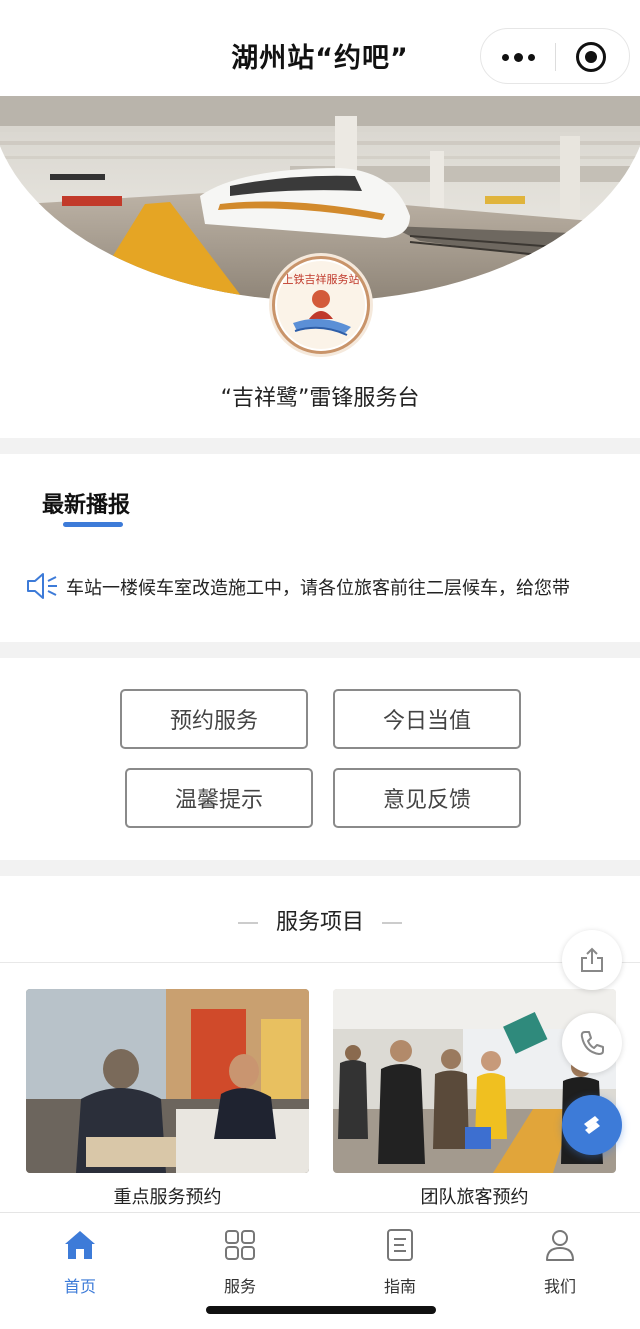  What do you see at coordinates (320, 398) in the screenshot?
I see `service-desk-name: “吉祥鹭”雷锋服务台` at bounding box center [320, 398].